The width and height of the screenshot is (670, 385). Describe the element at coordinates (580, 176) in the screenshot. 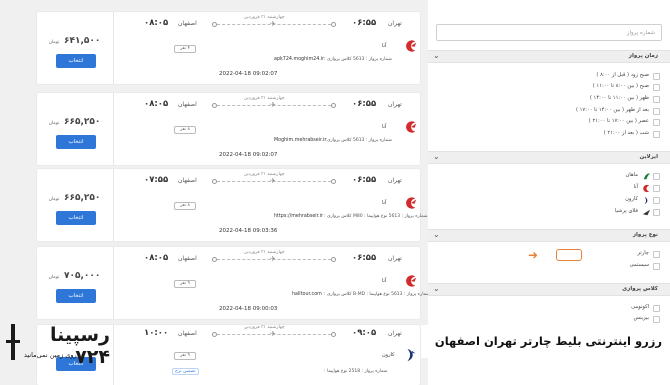

I see `filter-option-mahan: ماهان` at that location.